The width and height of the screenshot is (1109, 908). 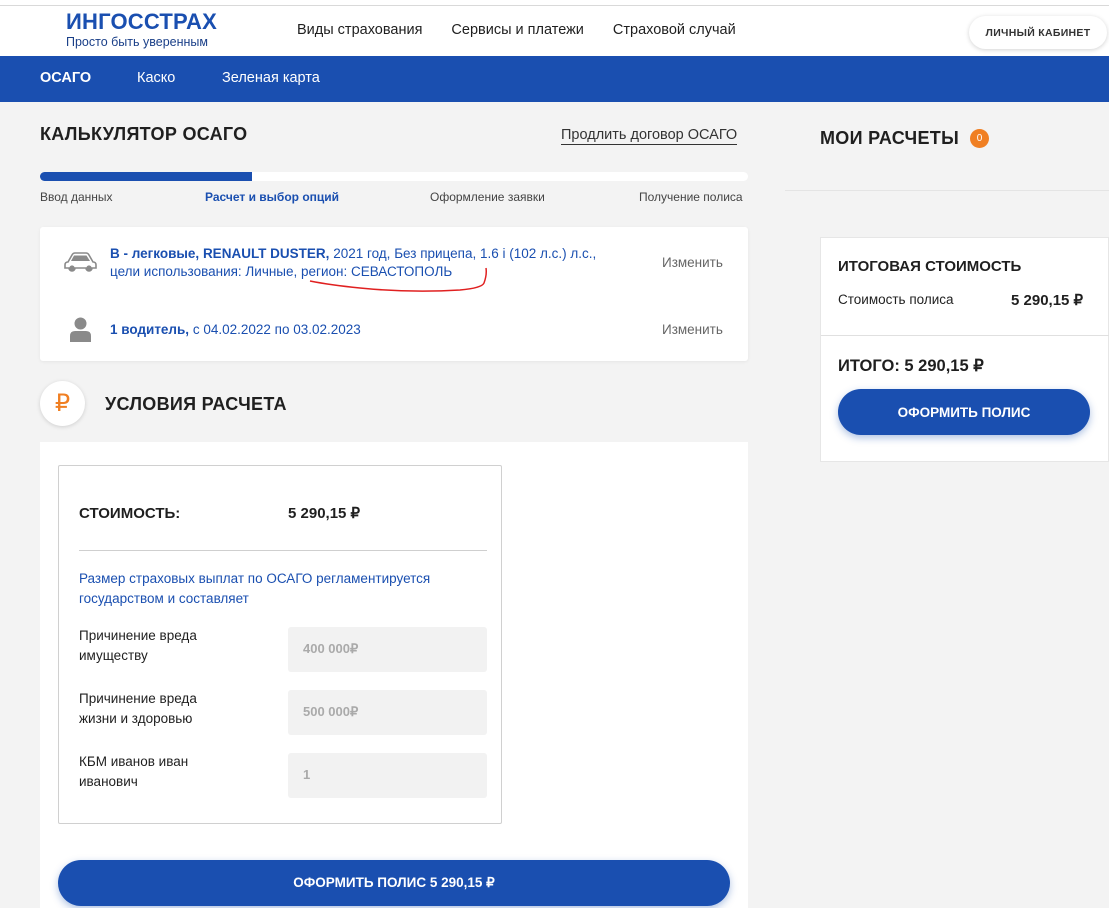 What do you see at coordinates (134, 771) in the screenshot?
I see `kbm-label: КБМ иванов иван иванович` at bounding box center [134, 771].